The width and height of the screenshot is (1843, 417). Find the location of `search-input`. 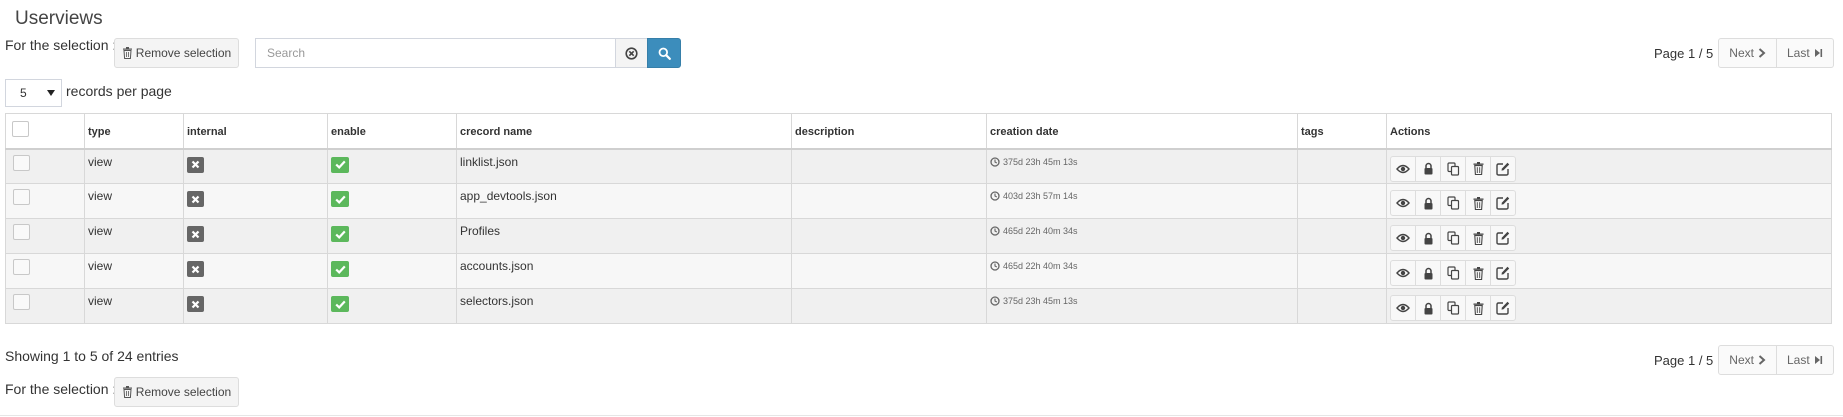

search-input is located at coordinates (435, 53).